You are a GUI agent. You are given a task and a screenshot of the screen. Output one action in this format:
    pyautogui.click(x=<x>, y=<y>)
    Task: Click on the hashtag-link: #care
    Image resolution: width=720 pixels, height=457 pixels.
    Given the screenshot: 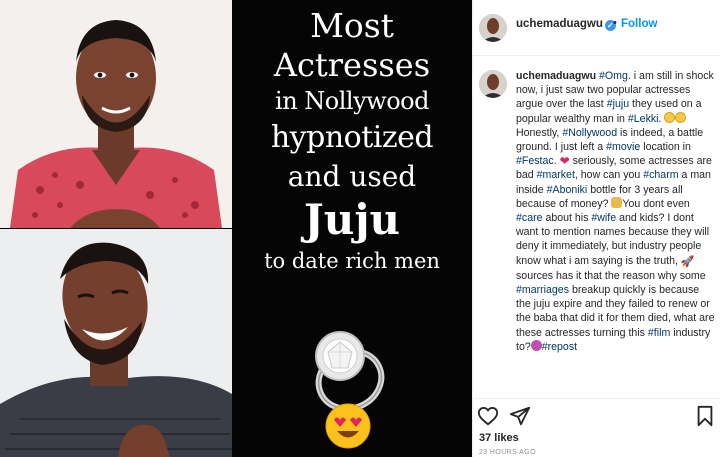 What is the action you would take?
    pyautogui.click(x=529, y=218)
    